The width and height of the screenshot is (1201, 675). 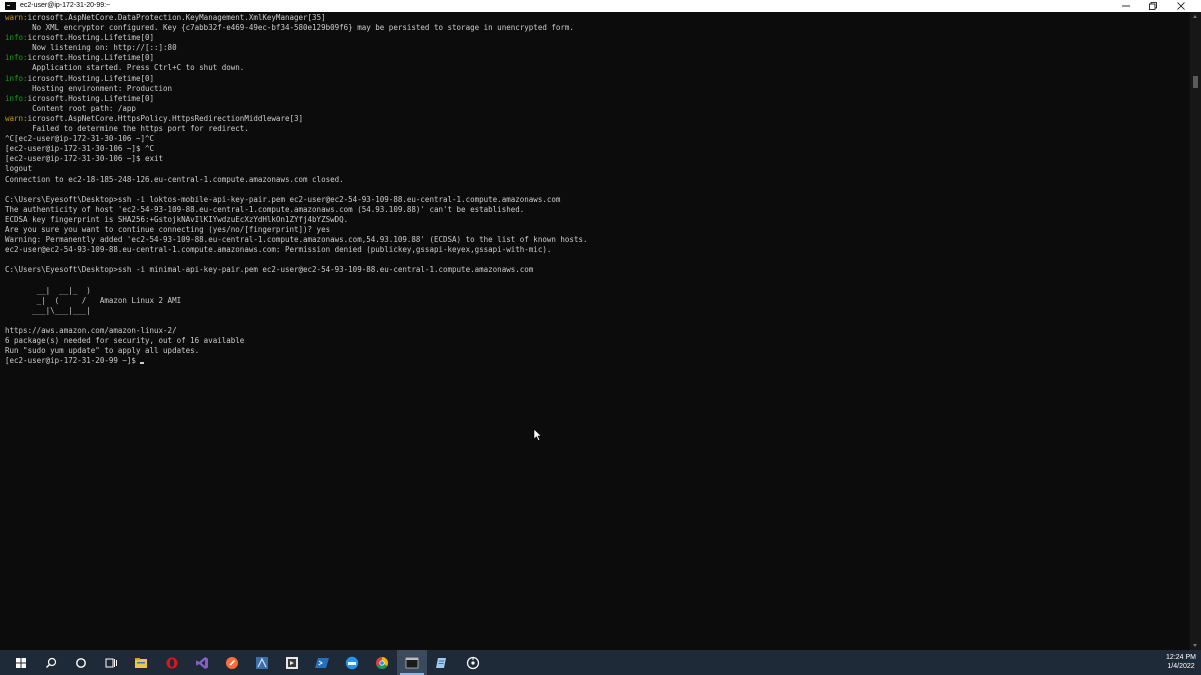 I want to click on system-clock: 12:24 PM 1/4/2022, so click(x=1181, y=662).